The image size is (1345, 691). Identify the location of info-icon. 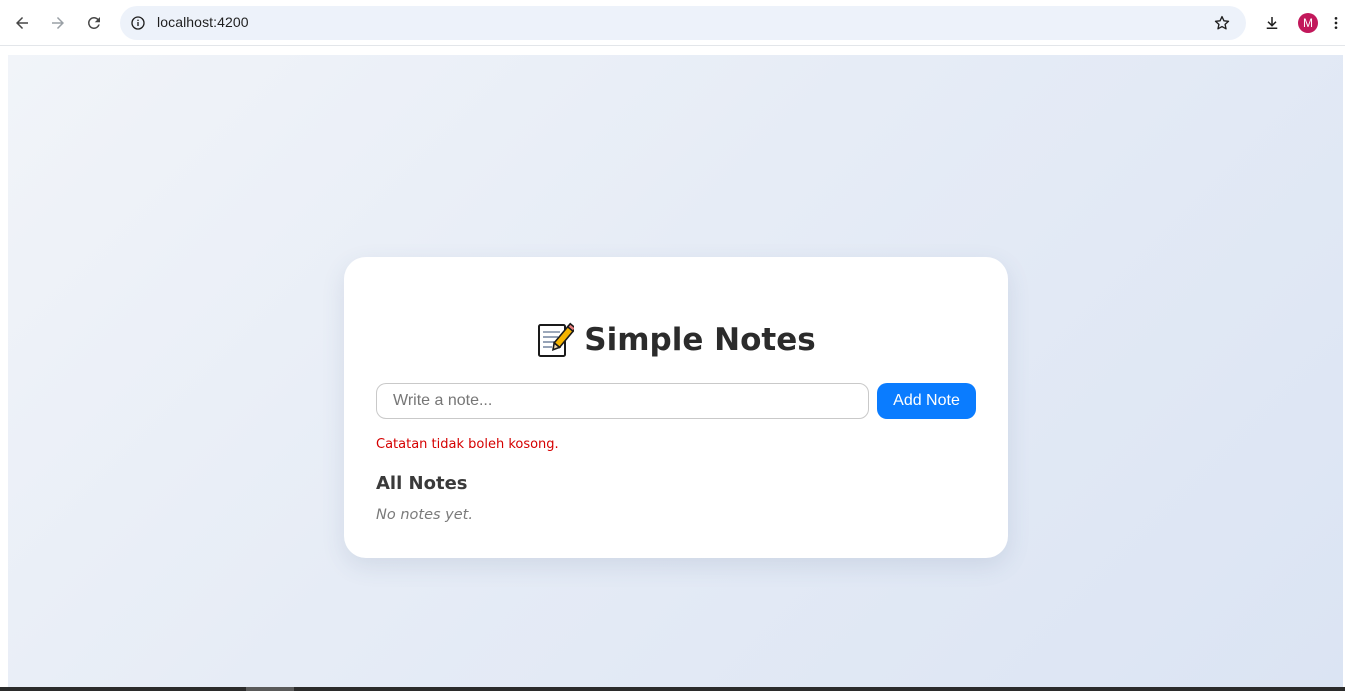
(138, 23).